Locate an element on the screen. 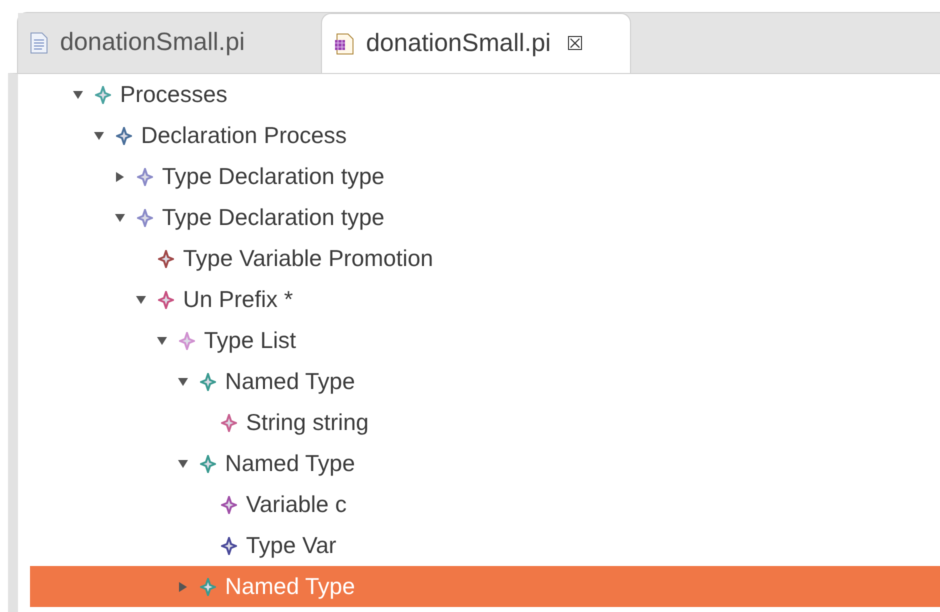 This screenshot has width=940, height=612. collapsed-triangle-icon is located at coordinates (120, 176).